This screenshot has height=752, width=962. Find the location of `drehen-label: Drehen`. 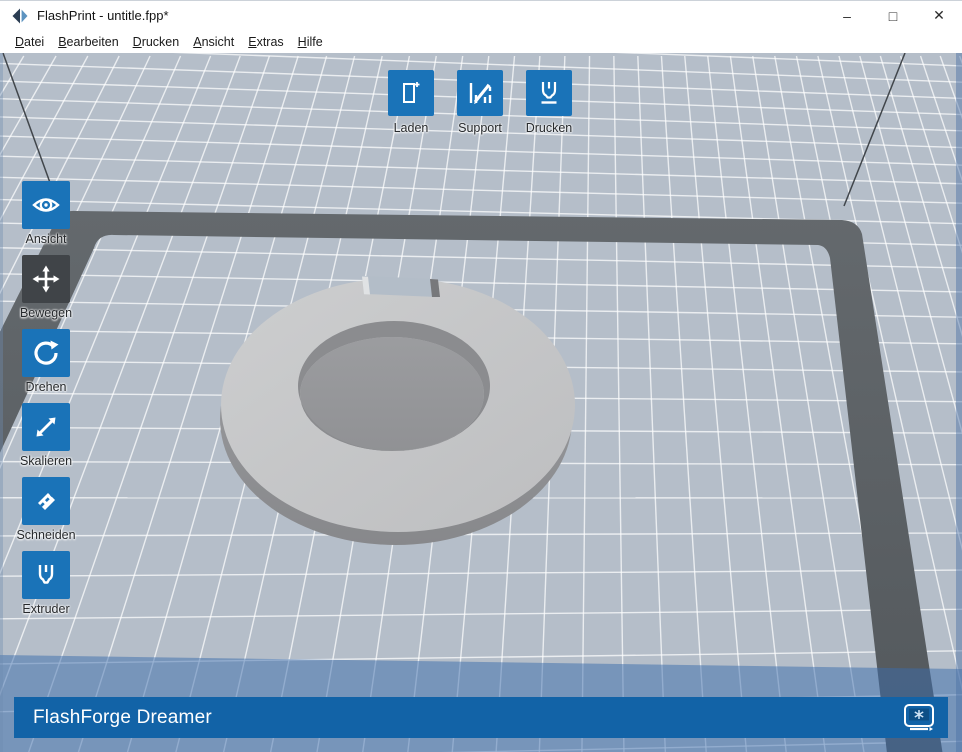

drehen-label: Drehen is located at coordinates (46, 387).